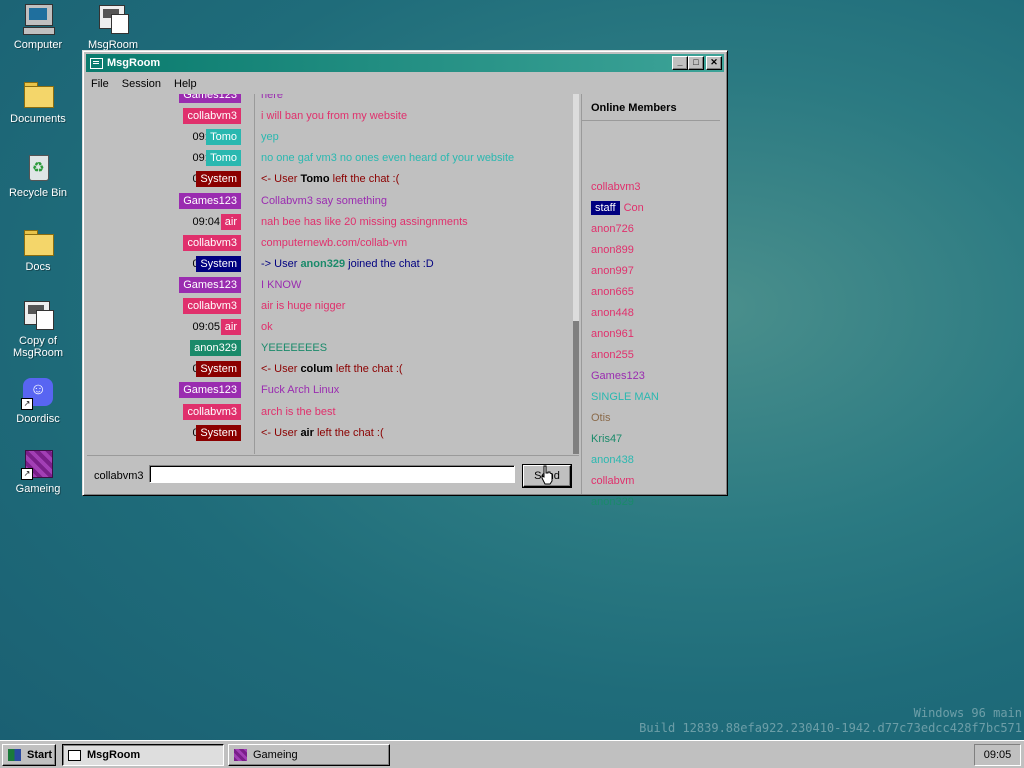 Image resolution: width=1024 pixels, height=768 pixels. I want to click on member-name: anon438, so click(612, 460).